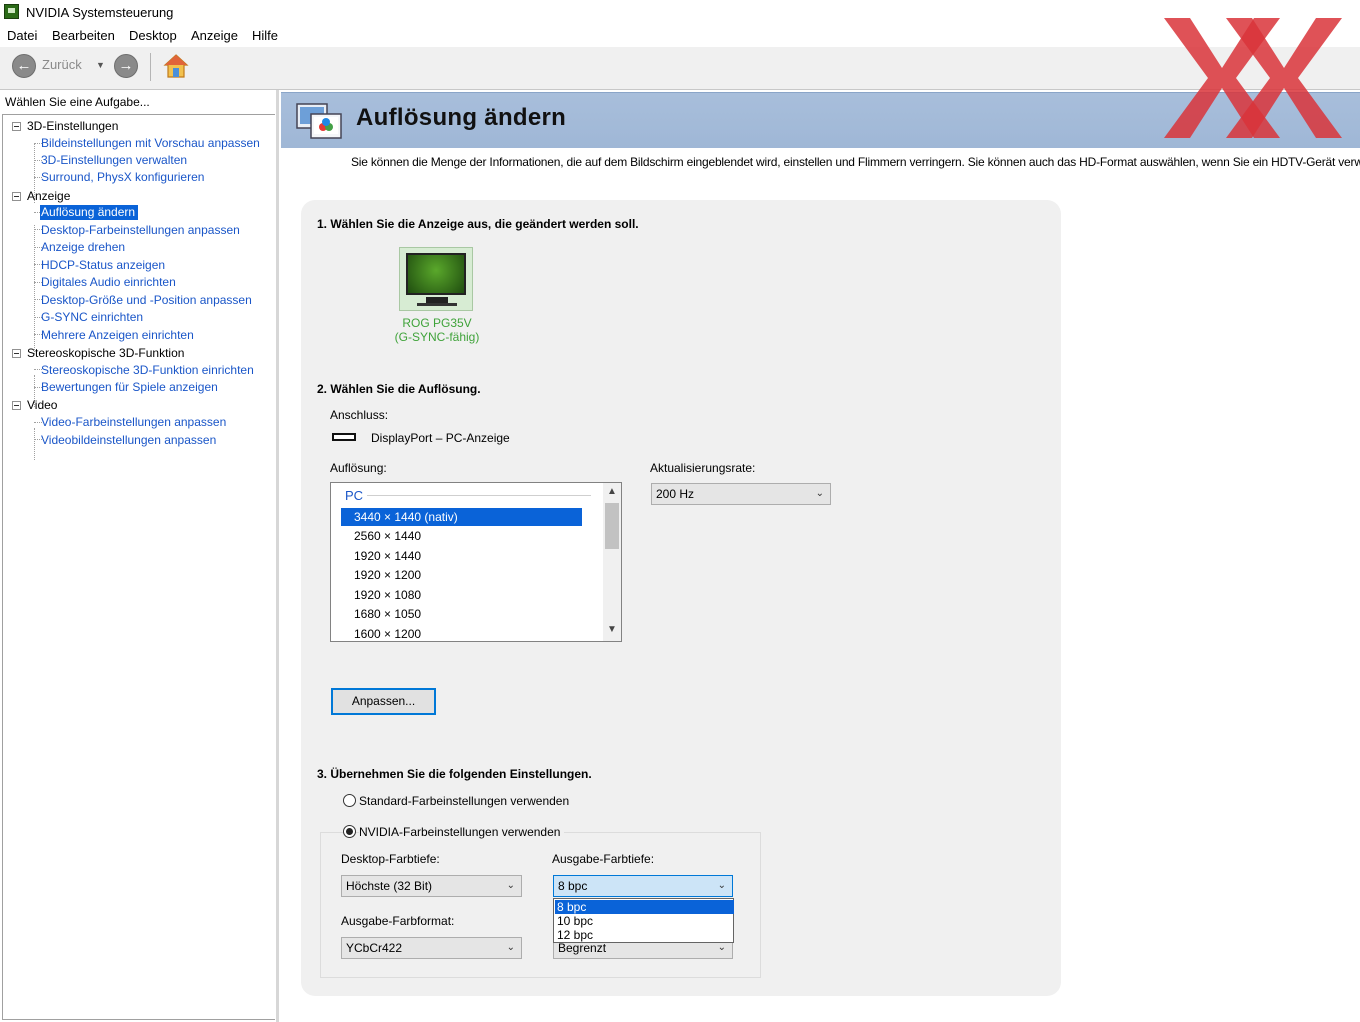 This screenshot has width=1360, height=1022. I want to click on tree-group-3d-settings: 3D-Einstellungen, so click(72, 126).